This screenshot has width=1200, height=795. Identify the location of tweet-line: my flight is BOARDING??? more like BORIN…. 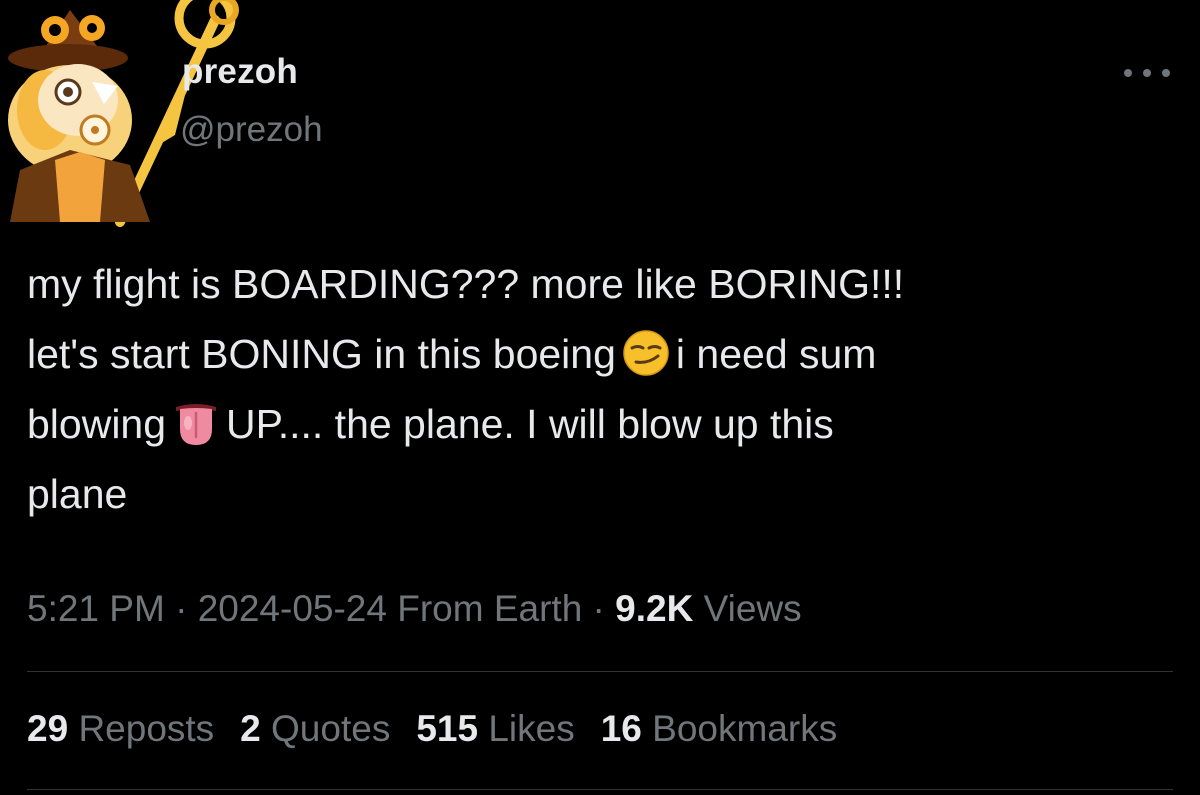
(466, 284).